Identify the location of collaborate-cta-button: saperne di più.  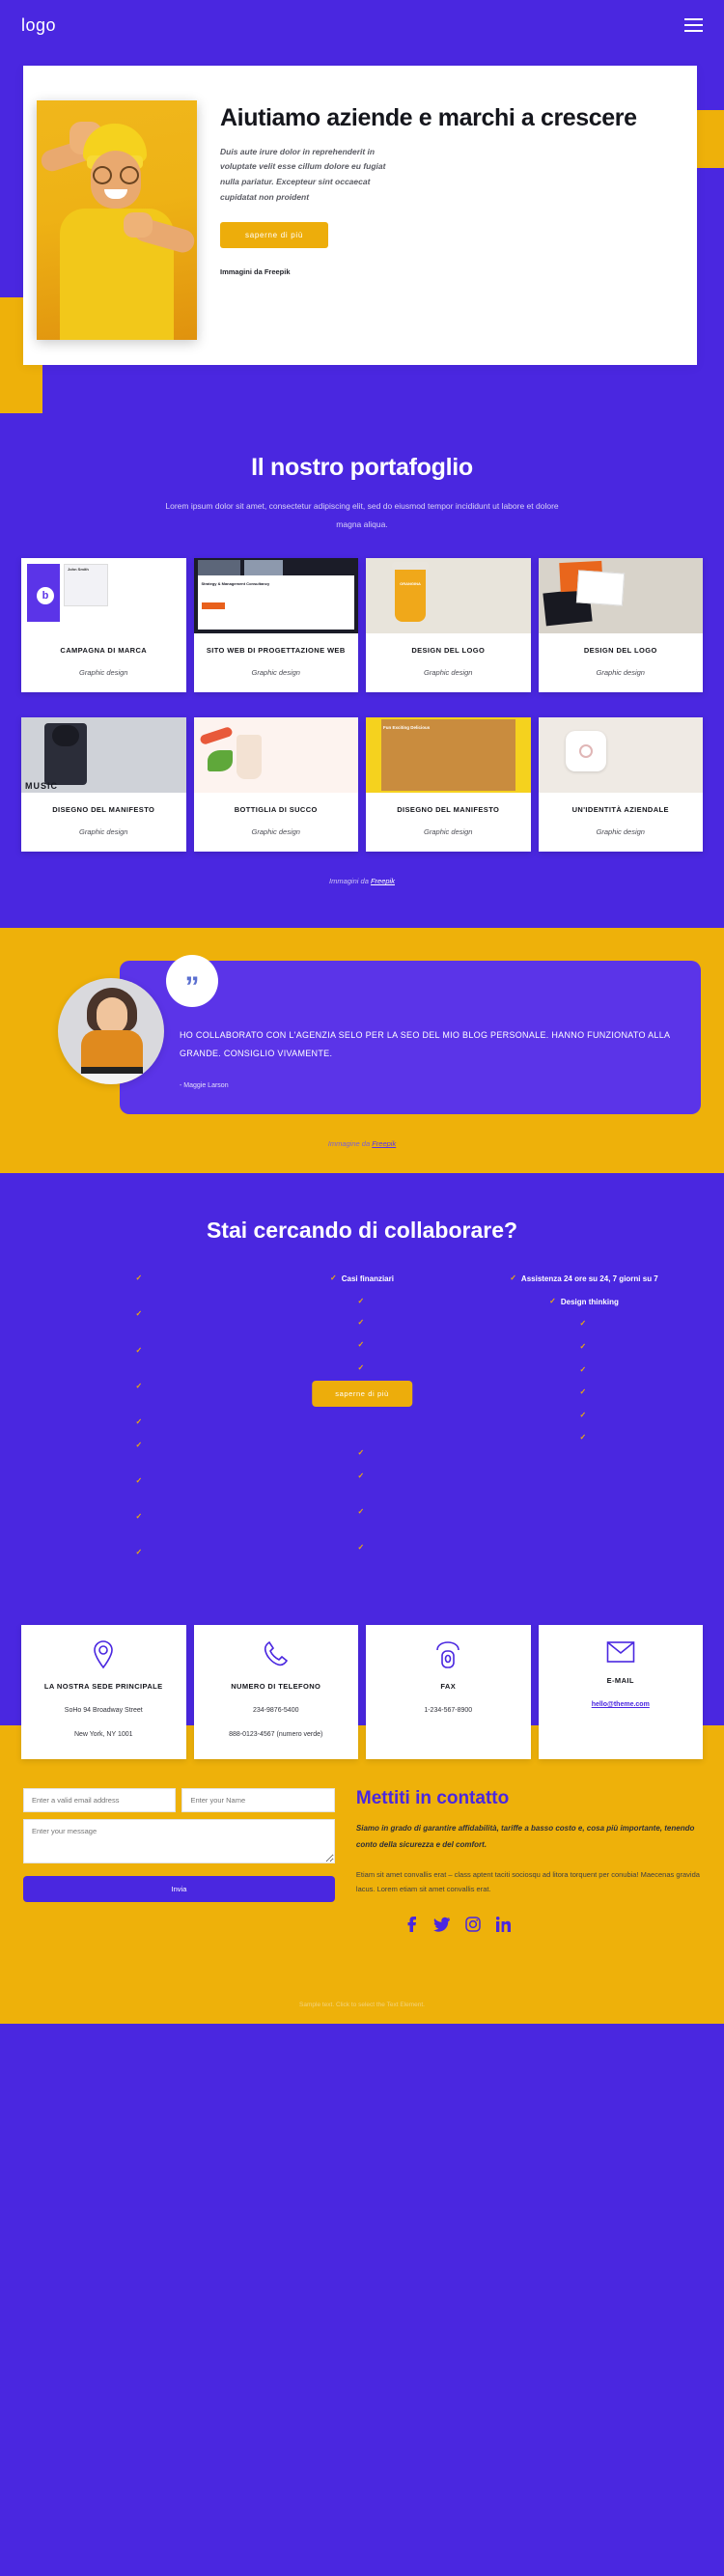
(362, 1395).